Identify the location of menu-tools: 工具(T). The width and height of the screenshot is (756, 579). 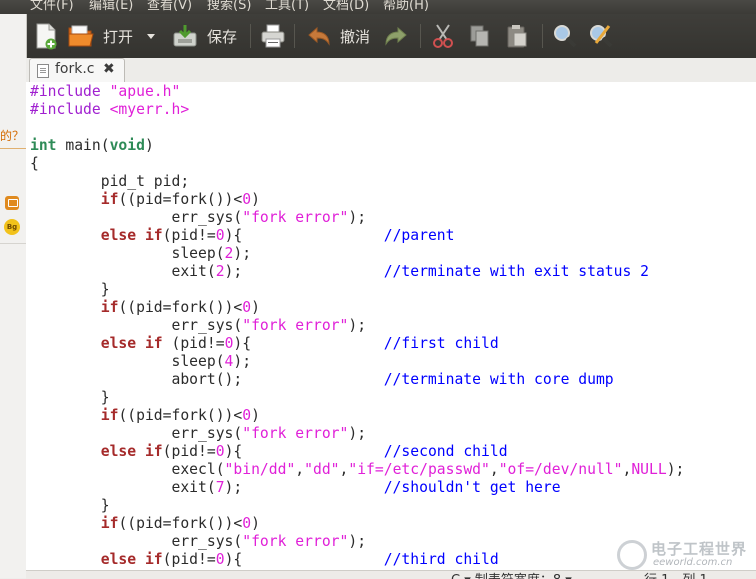
(287, 6).